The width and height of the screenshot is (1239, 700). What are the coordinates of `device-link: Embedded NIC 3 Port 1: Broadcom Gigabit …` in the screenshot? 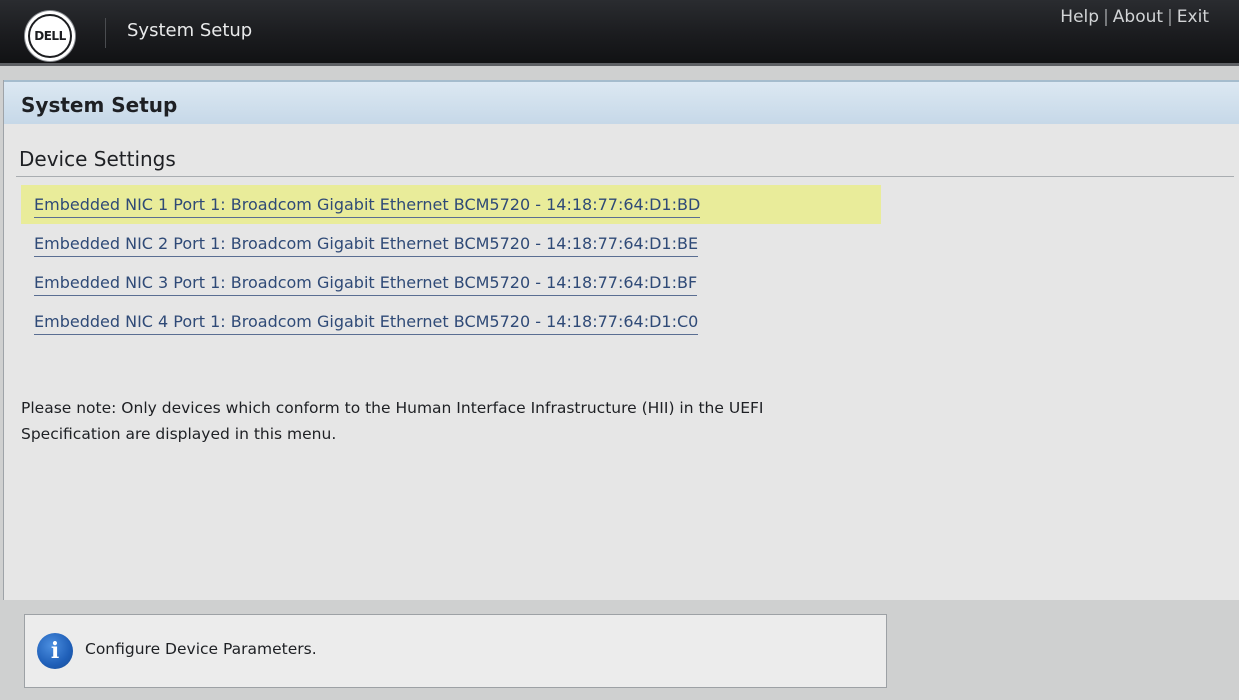 It's located at (366, 284).